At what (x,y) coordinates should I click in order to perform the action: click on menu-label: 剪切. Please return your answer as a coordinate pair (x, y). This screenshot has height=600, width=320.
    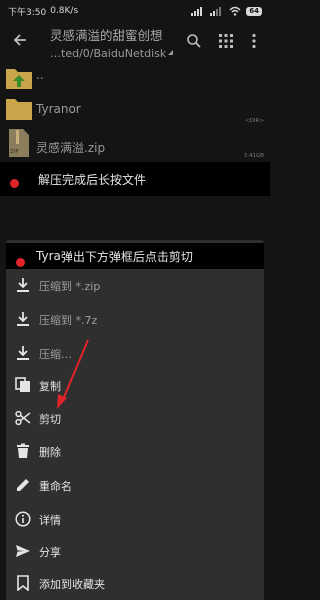
    Looking at the image, I should click on (50, 419).